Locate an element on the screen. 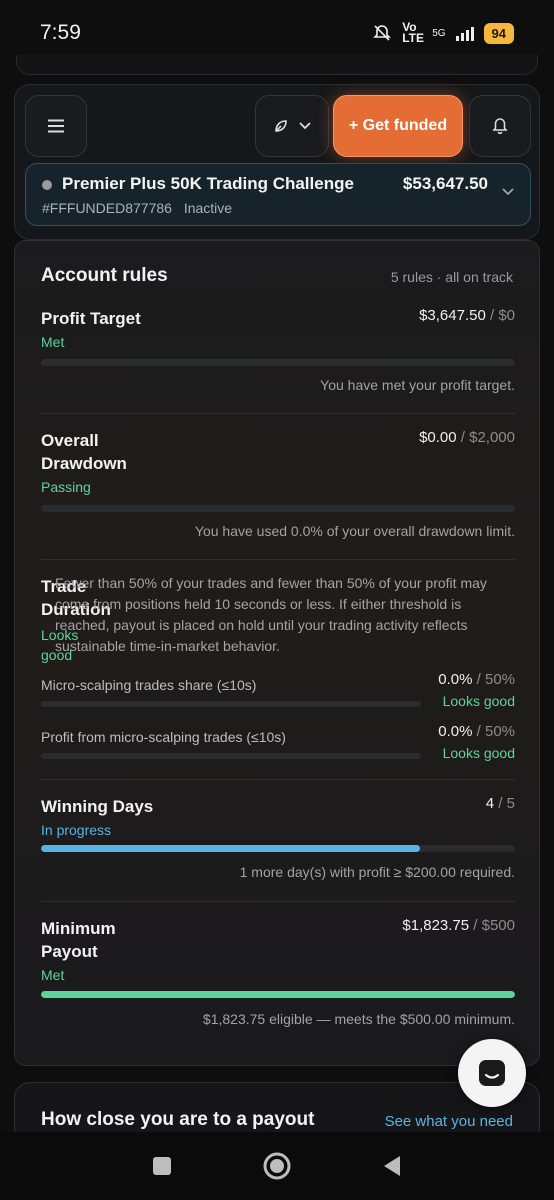 The height and width of the screenshot is (1200, 554). notifications-button is located at coordinates (500, 126).